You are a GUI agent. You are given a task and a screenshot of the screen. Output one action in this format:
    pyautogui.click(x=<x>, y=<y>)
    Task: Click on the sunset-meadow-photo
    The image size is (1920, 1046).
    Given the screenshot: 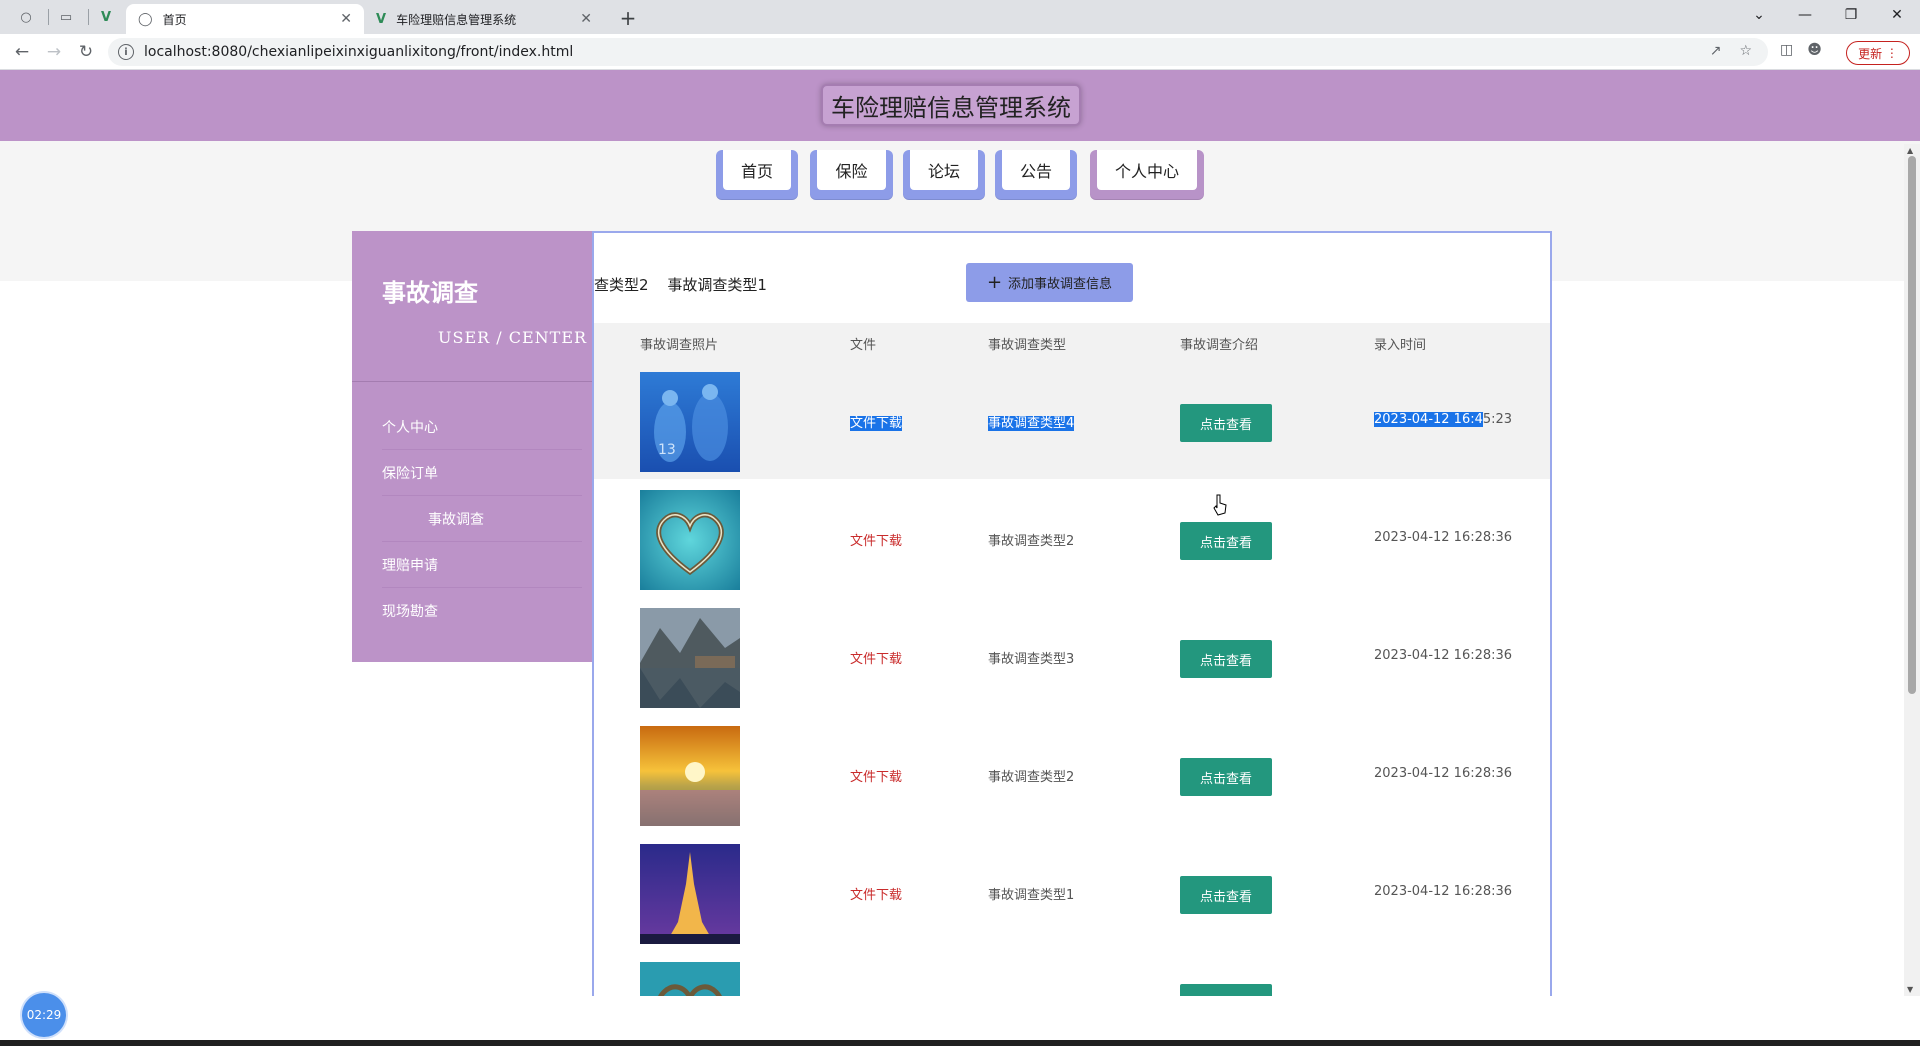 What is the action you would take?
    pyautogui.click(x=690, y=776)
    